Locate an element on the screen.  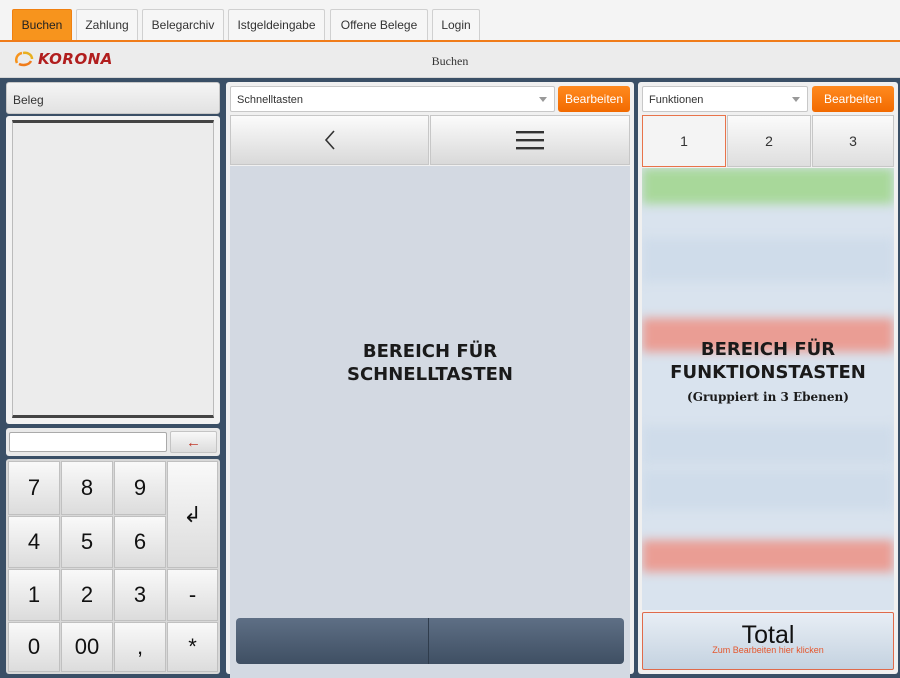
key-0: 0 is located at coordinates (34, 647).